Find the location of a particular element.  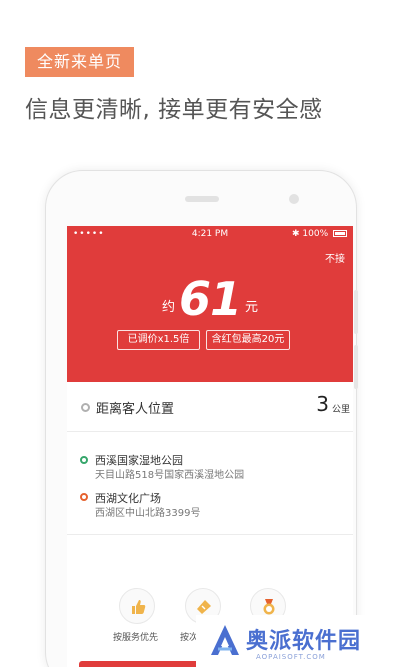

promo-headline: 信息更清晰, 接单更有安全感 is located at coordinates (174, 110).